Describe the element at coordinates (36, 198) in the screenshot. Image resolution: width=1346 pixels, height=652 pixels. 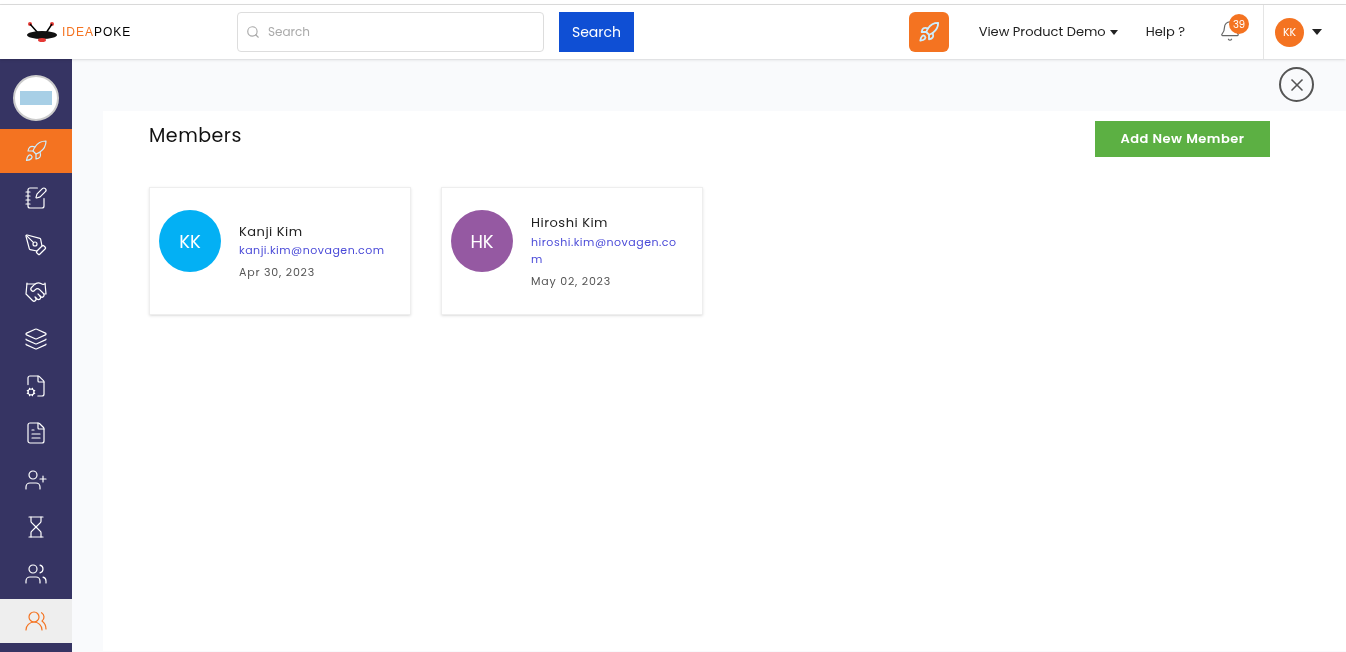
I see `notebook-icon` at that location.